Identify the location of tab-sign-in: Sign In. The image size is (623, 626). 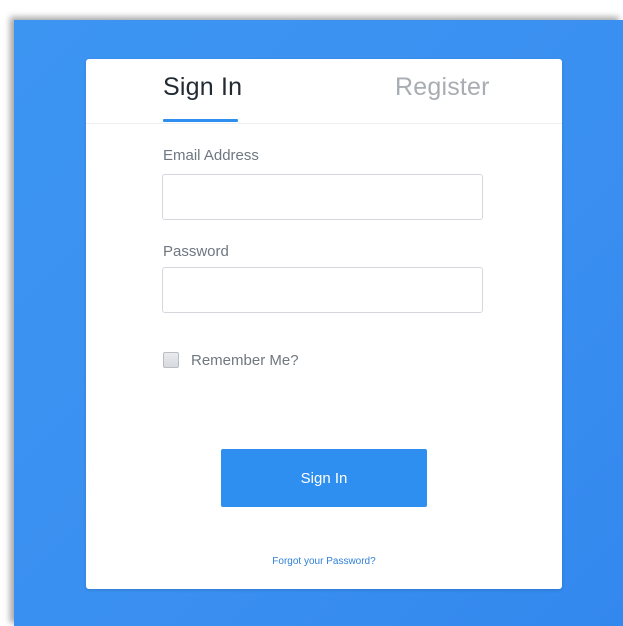
(202, 87).